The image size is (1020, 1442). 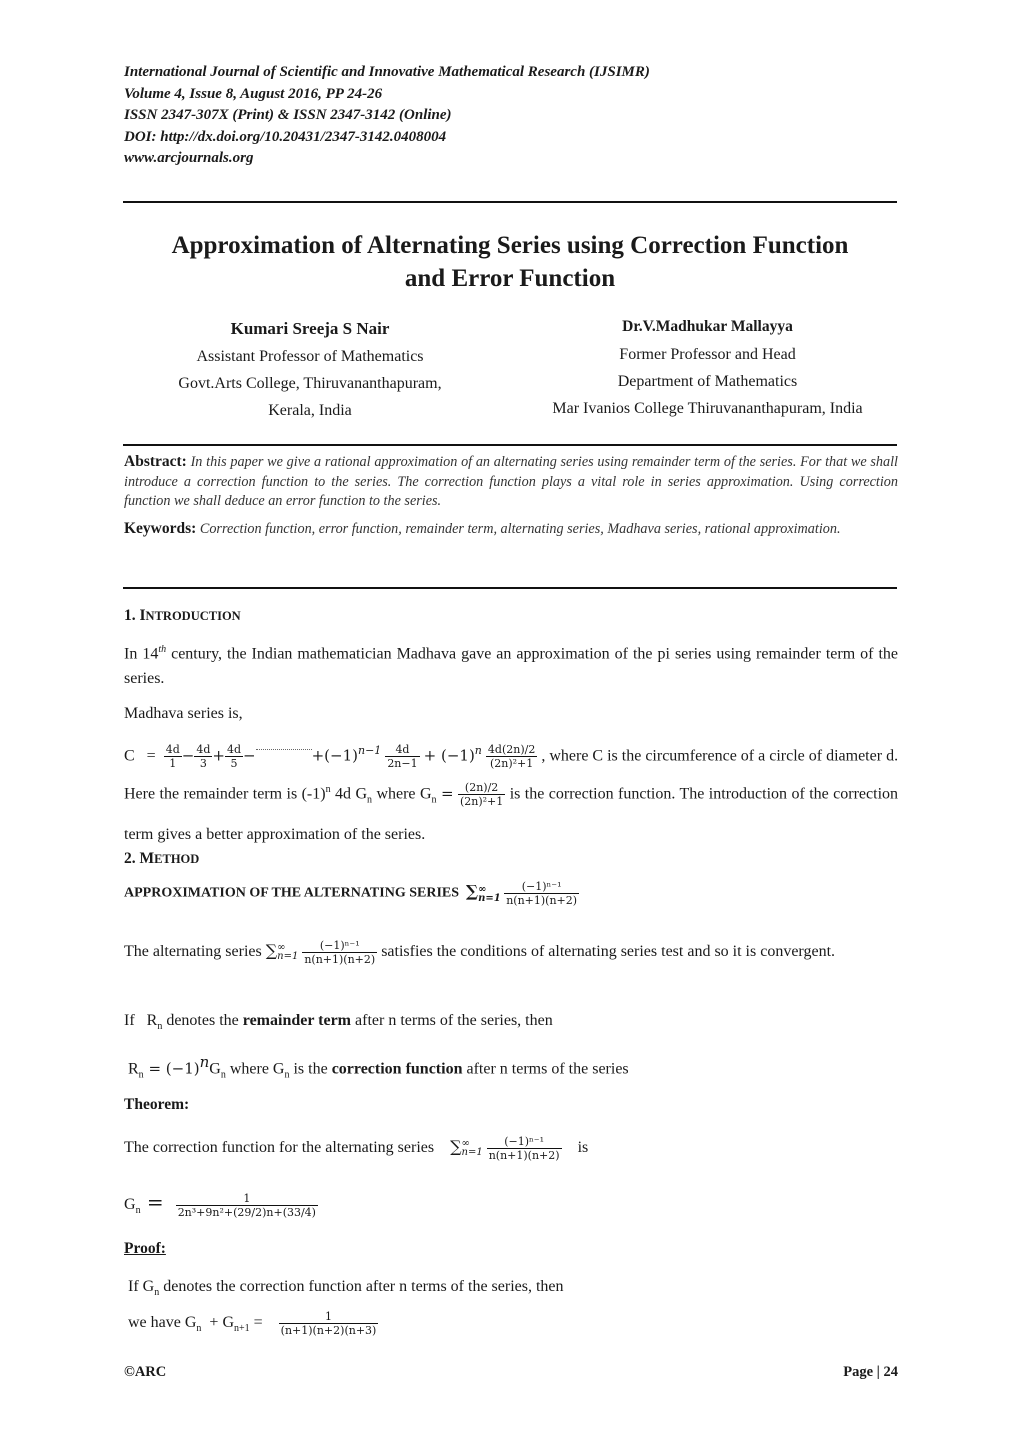 I want to click on text: If R, so click(x=141, y=1020).